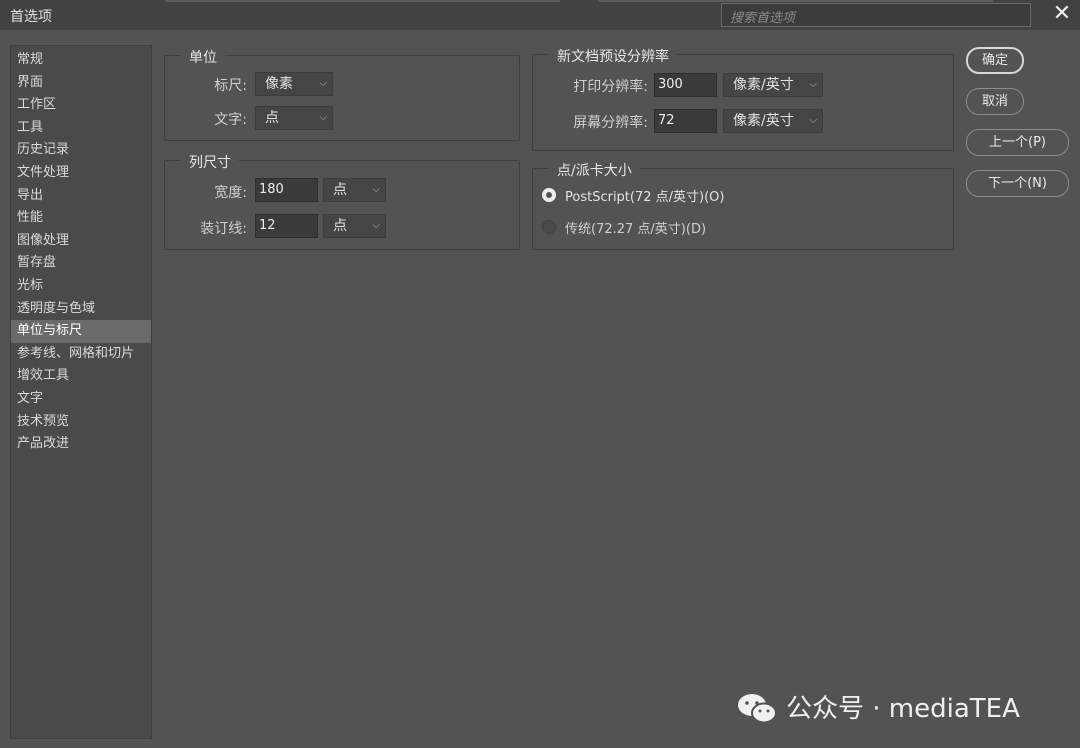 This screenshot has width=1080, height=748. I want to click on sidebar-item-performance: 性能, so click(81, 218).